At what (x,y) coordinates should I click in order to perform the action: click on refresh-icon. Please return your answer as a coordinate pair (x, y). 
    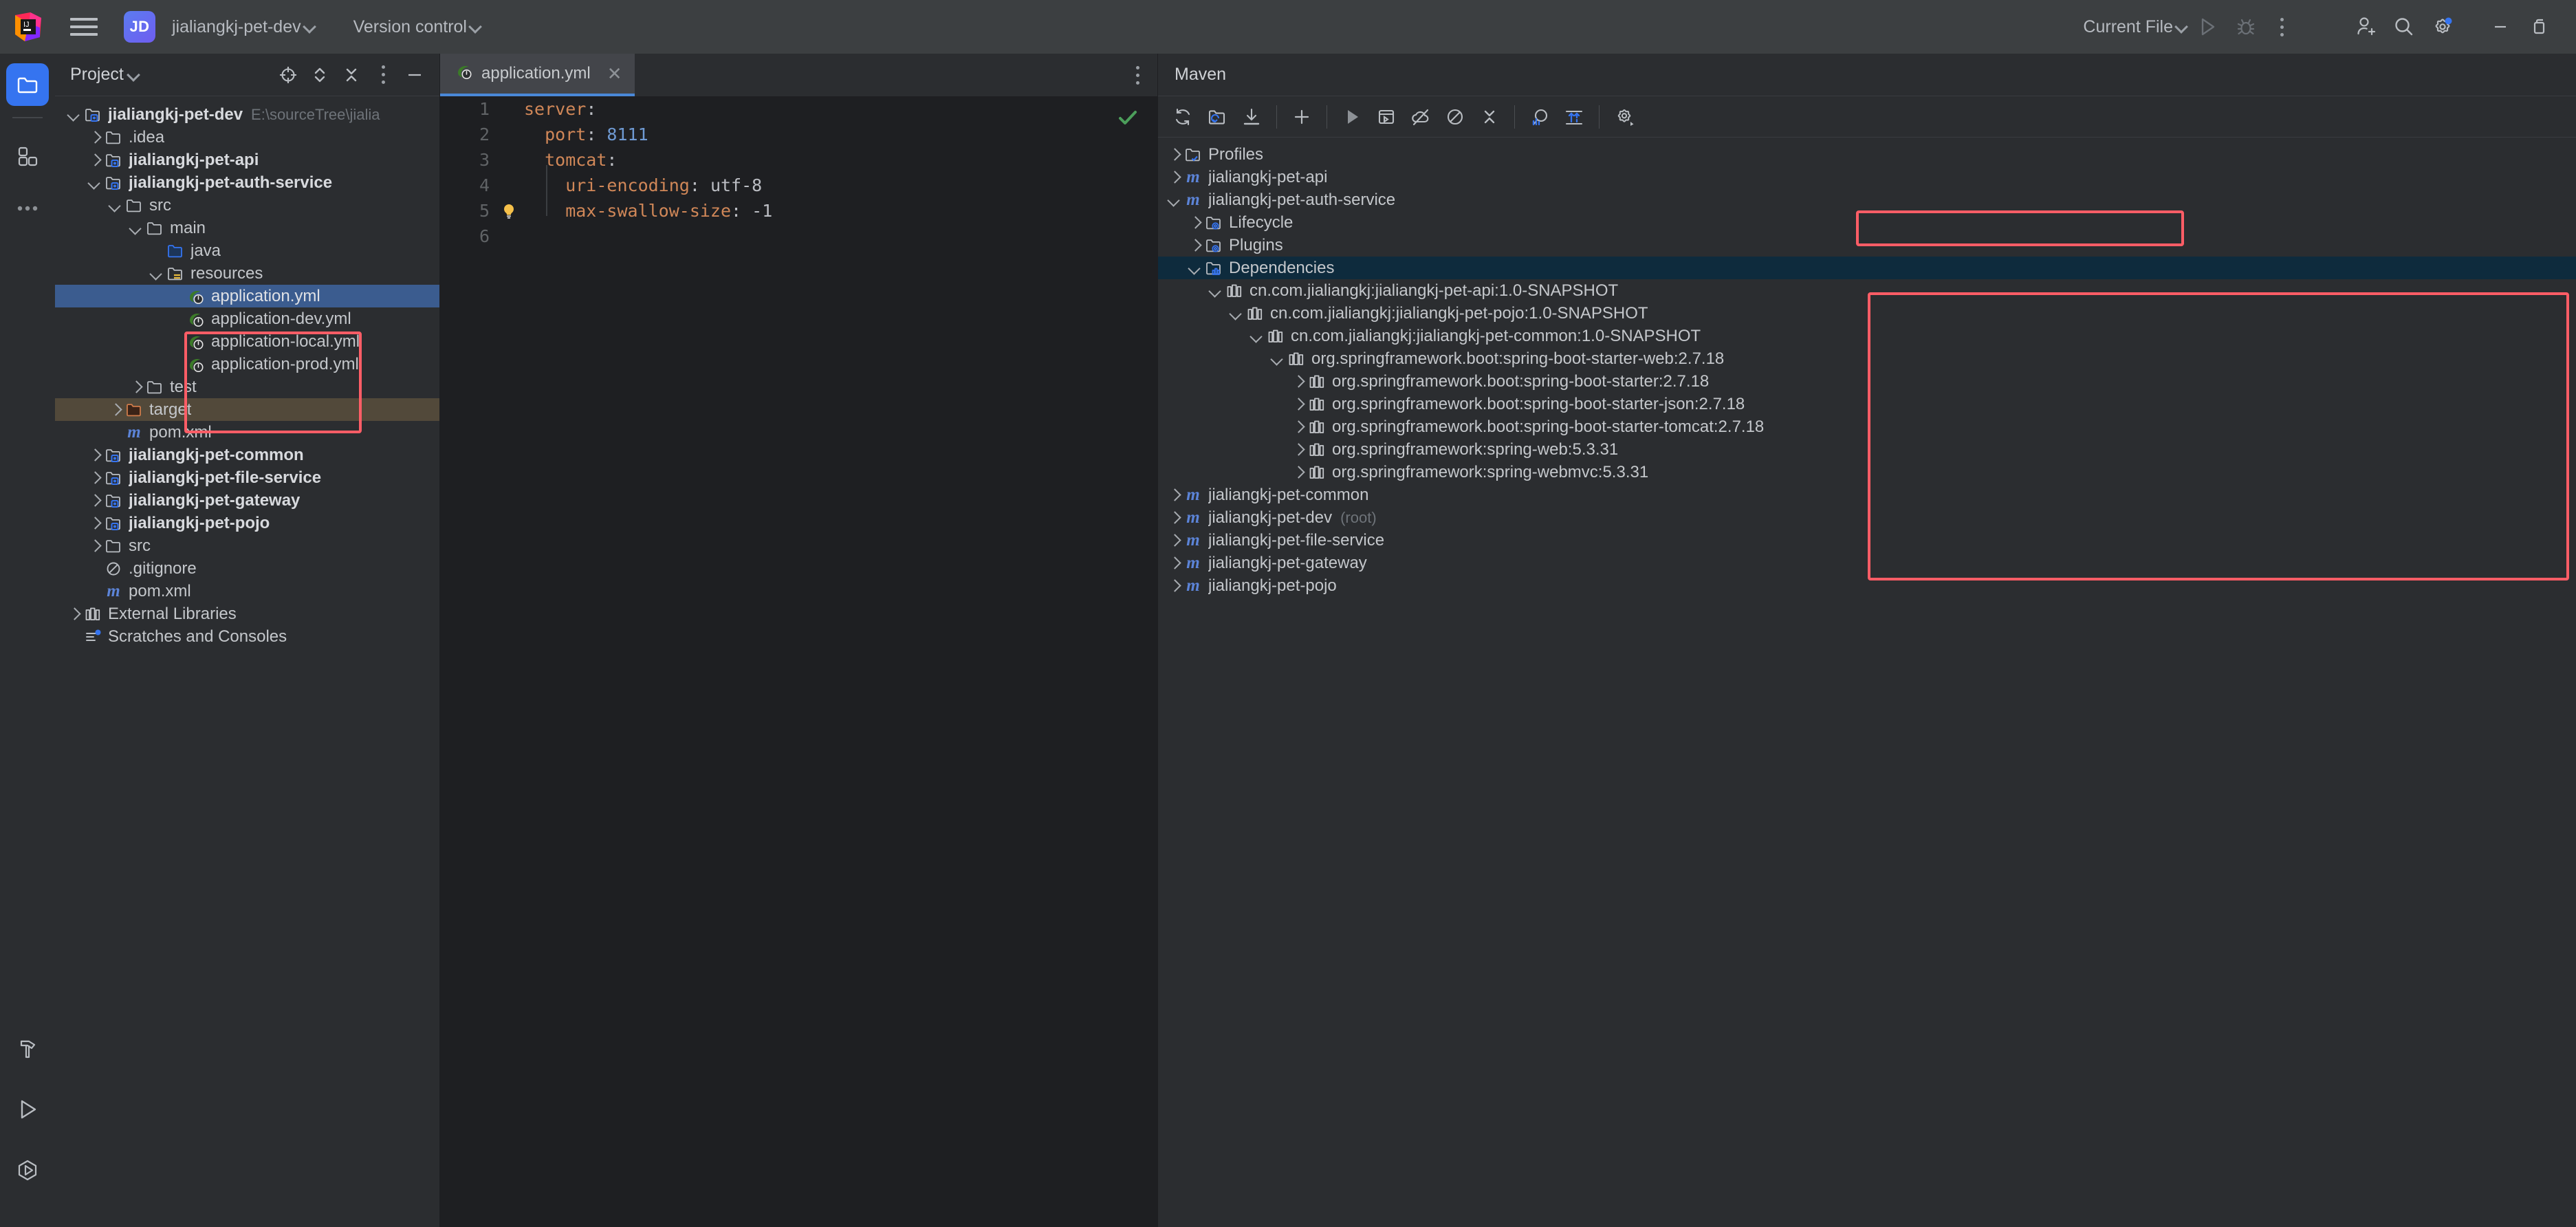
    Looking at the image, I should click on (1182, 116).